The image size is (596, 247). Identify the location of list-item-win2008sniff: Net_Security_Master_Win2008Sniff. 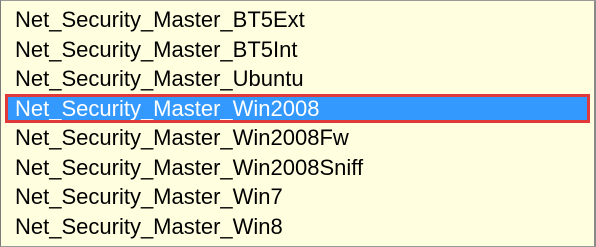
(297, 168).